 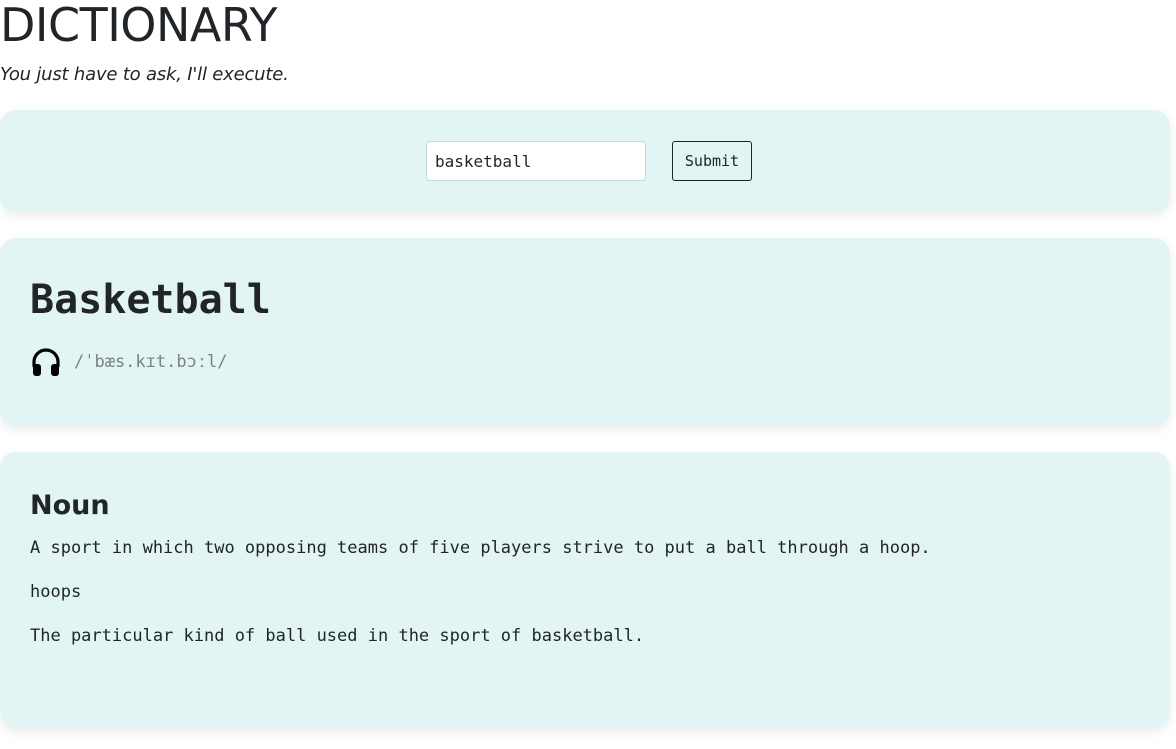 I want to click on submit-button: Submit, so click(x=712, y=161).